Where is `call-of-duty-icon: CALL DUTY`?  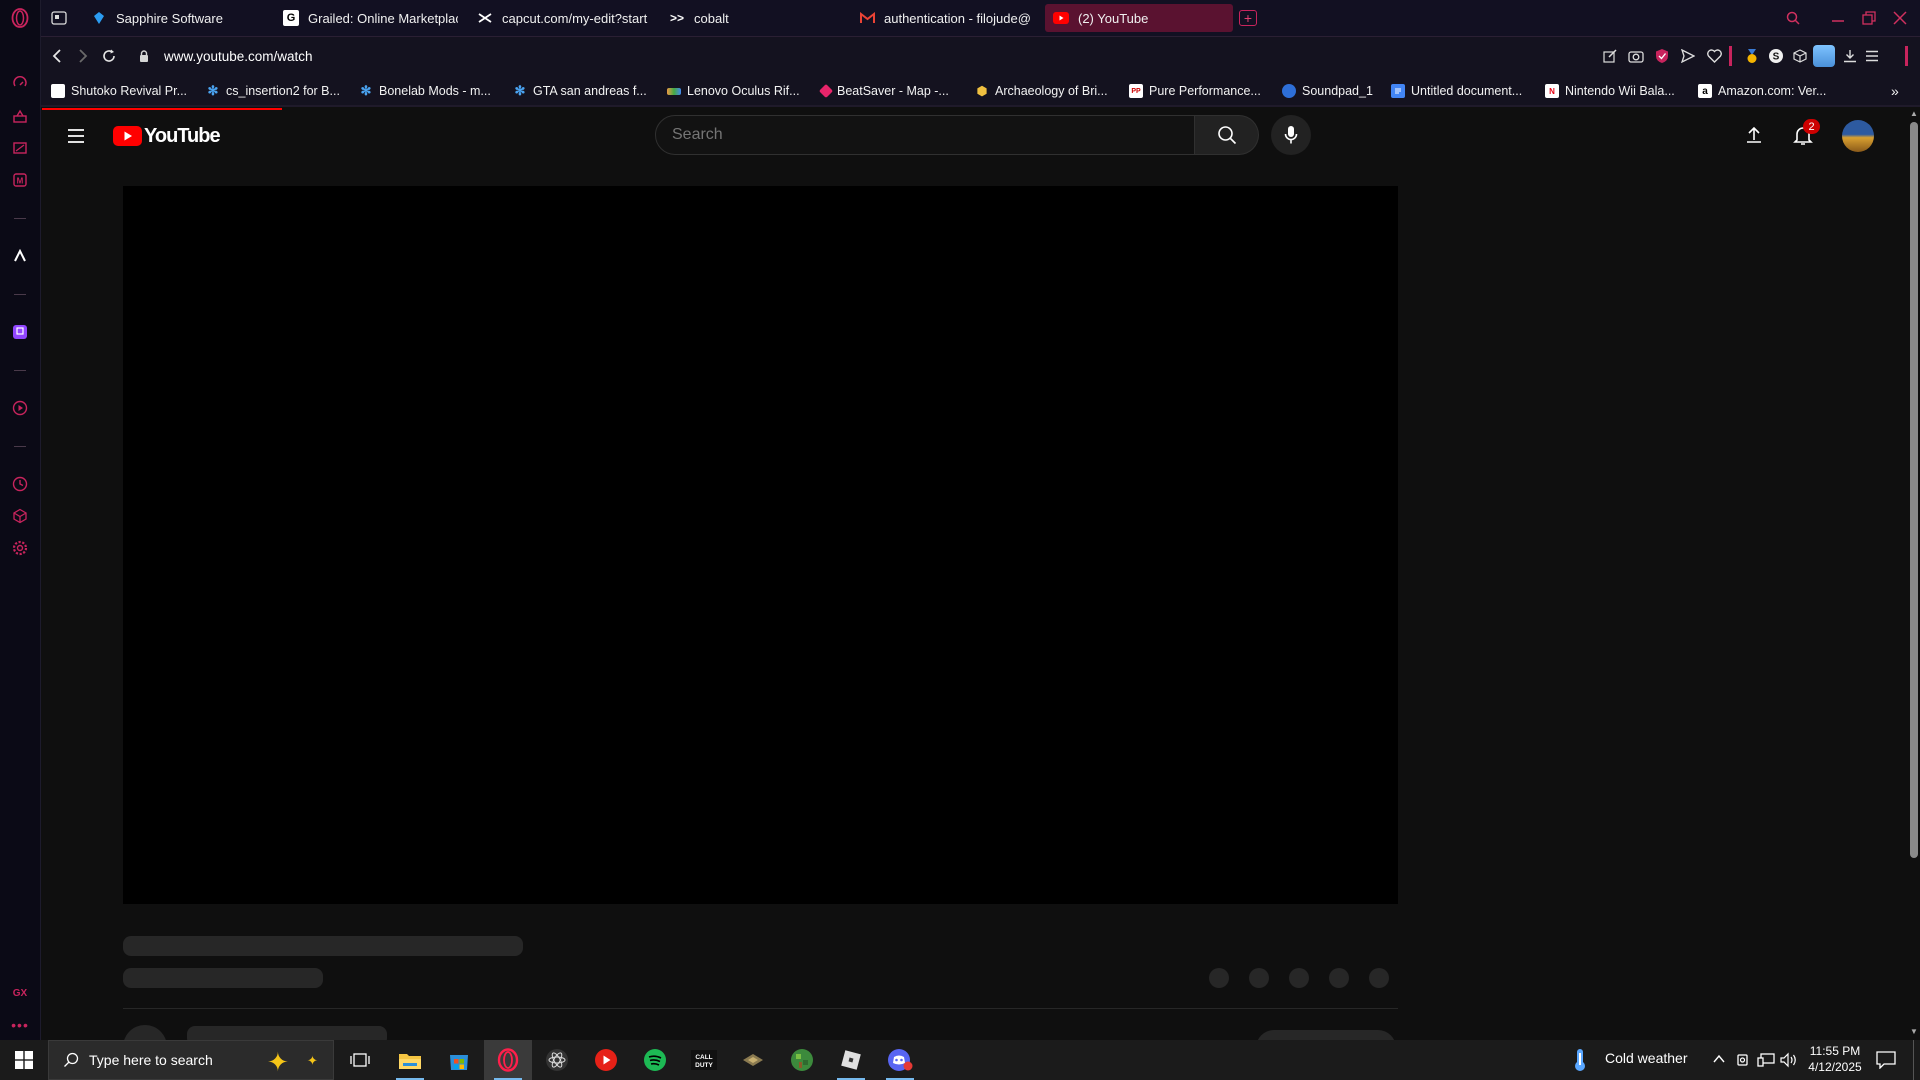
call-of-duty-icon: CALL DUTY is located at coordinates (704, 1060).